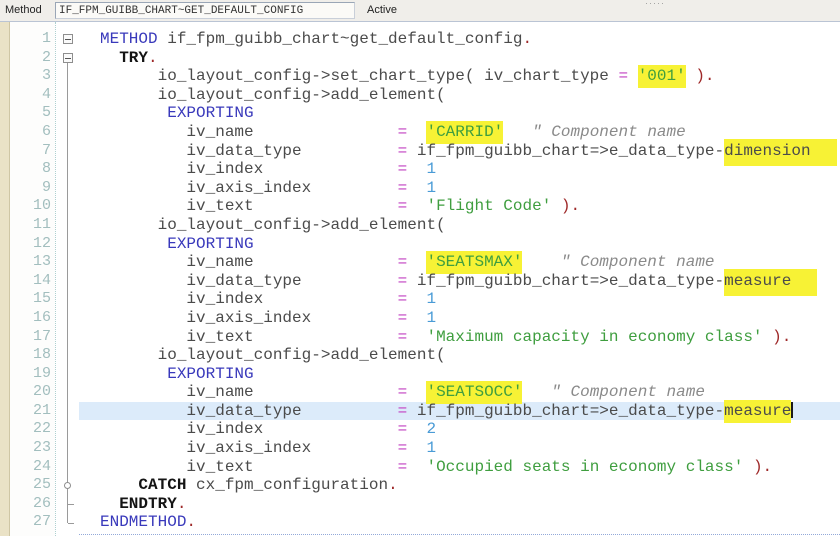 This screenshot has height=536, width=840. Describe the element at coordinates (459, 58) in the screenshot. I see `code-line-2: TRY.` at that location.